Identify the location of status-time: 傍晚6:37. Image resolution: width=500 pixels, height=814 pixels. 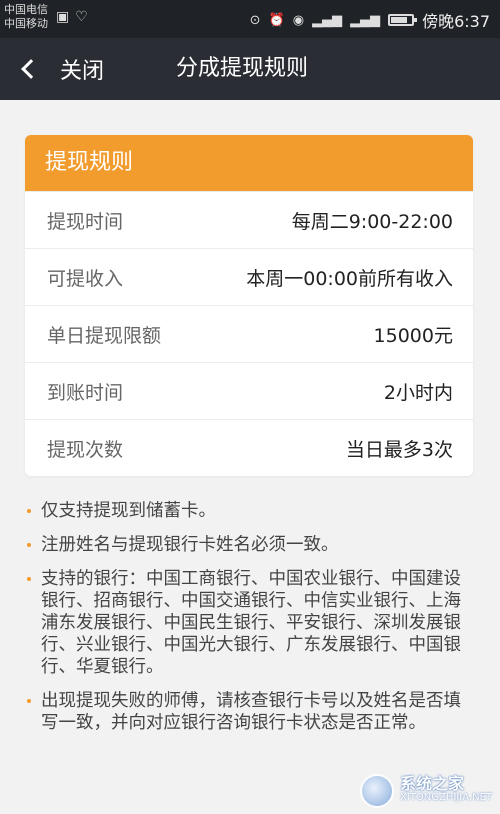
(456, 21).